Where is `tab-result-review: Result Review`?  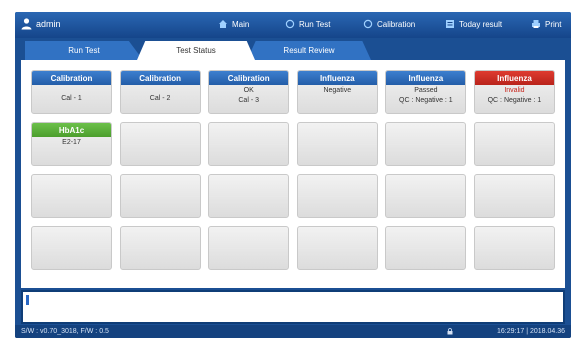
tab-result-review: Result Review is located at coordinates (309, 50).